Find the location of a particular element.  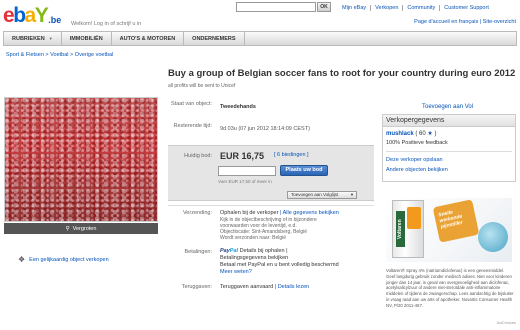

link-community: Community is located at coordinates (420, 8).